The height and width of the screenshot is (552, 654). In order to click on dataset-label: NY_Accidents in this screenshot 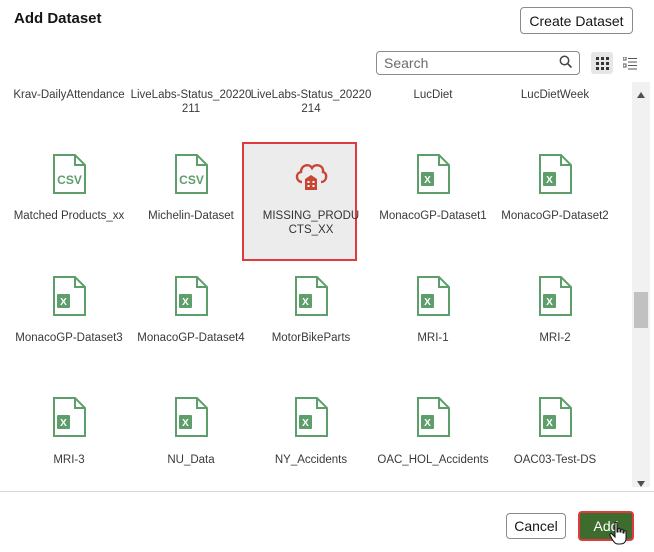, I will do `click(311, 460)`.